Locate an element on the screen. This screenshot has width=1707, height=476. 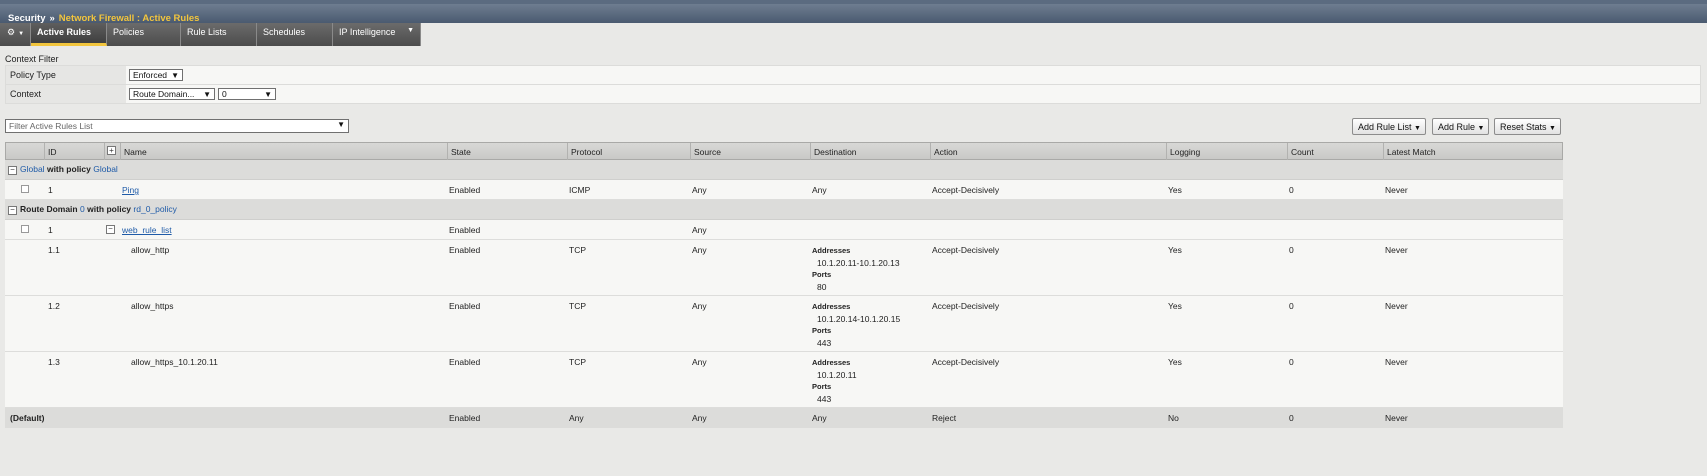
add-rule-list-label: Add Rule List is located at coordinates (1385, 127).